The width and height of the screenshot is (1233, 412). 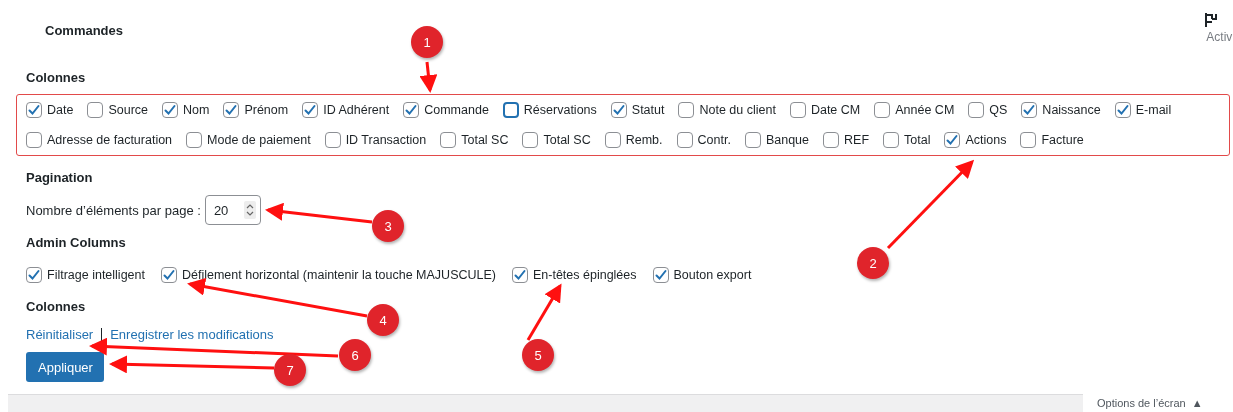 I want to click on checkbox-label: Réservations, so click(x=560, y=110).